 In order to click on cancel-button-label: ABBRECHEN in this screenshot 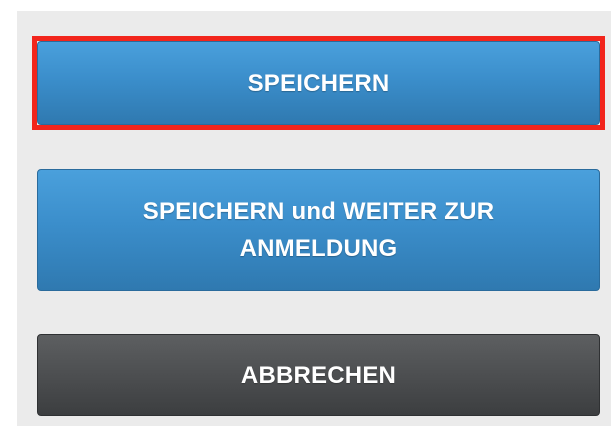, I will do `click(318, 375)`.